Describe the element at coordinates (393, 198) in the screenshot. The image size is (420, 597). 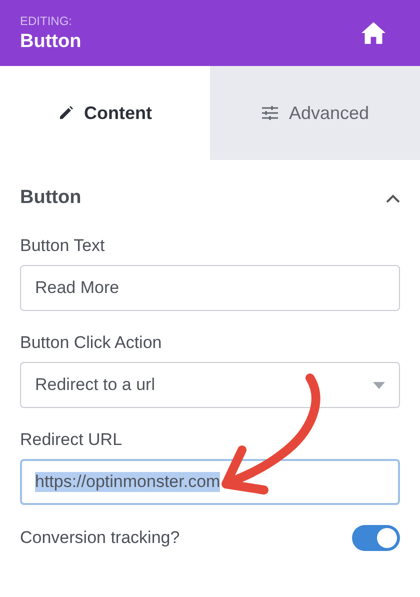
I see `chevron-icon` at that location.